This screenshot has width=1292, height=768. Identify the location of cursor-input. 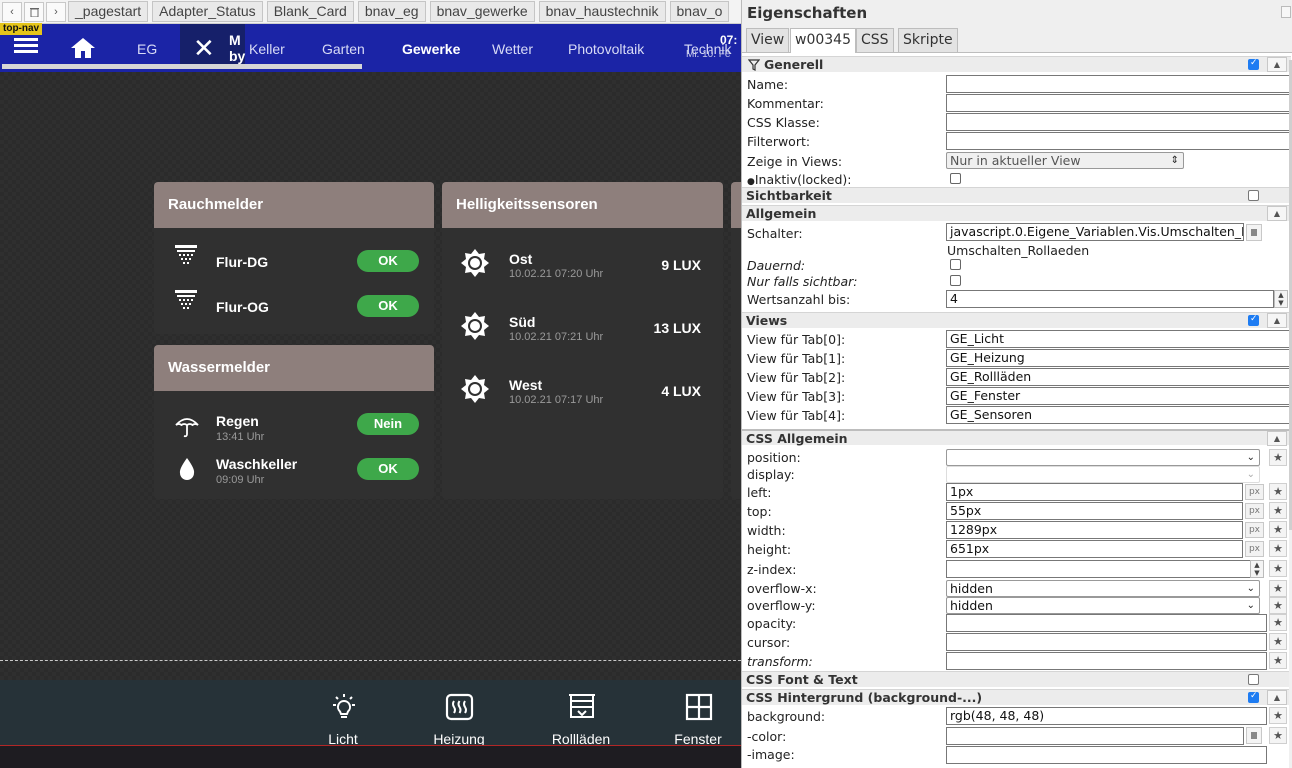
(1106, 642).